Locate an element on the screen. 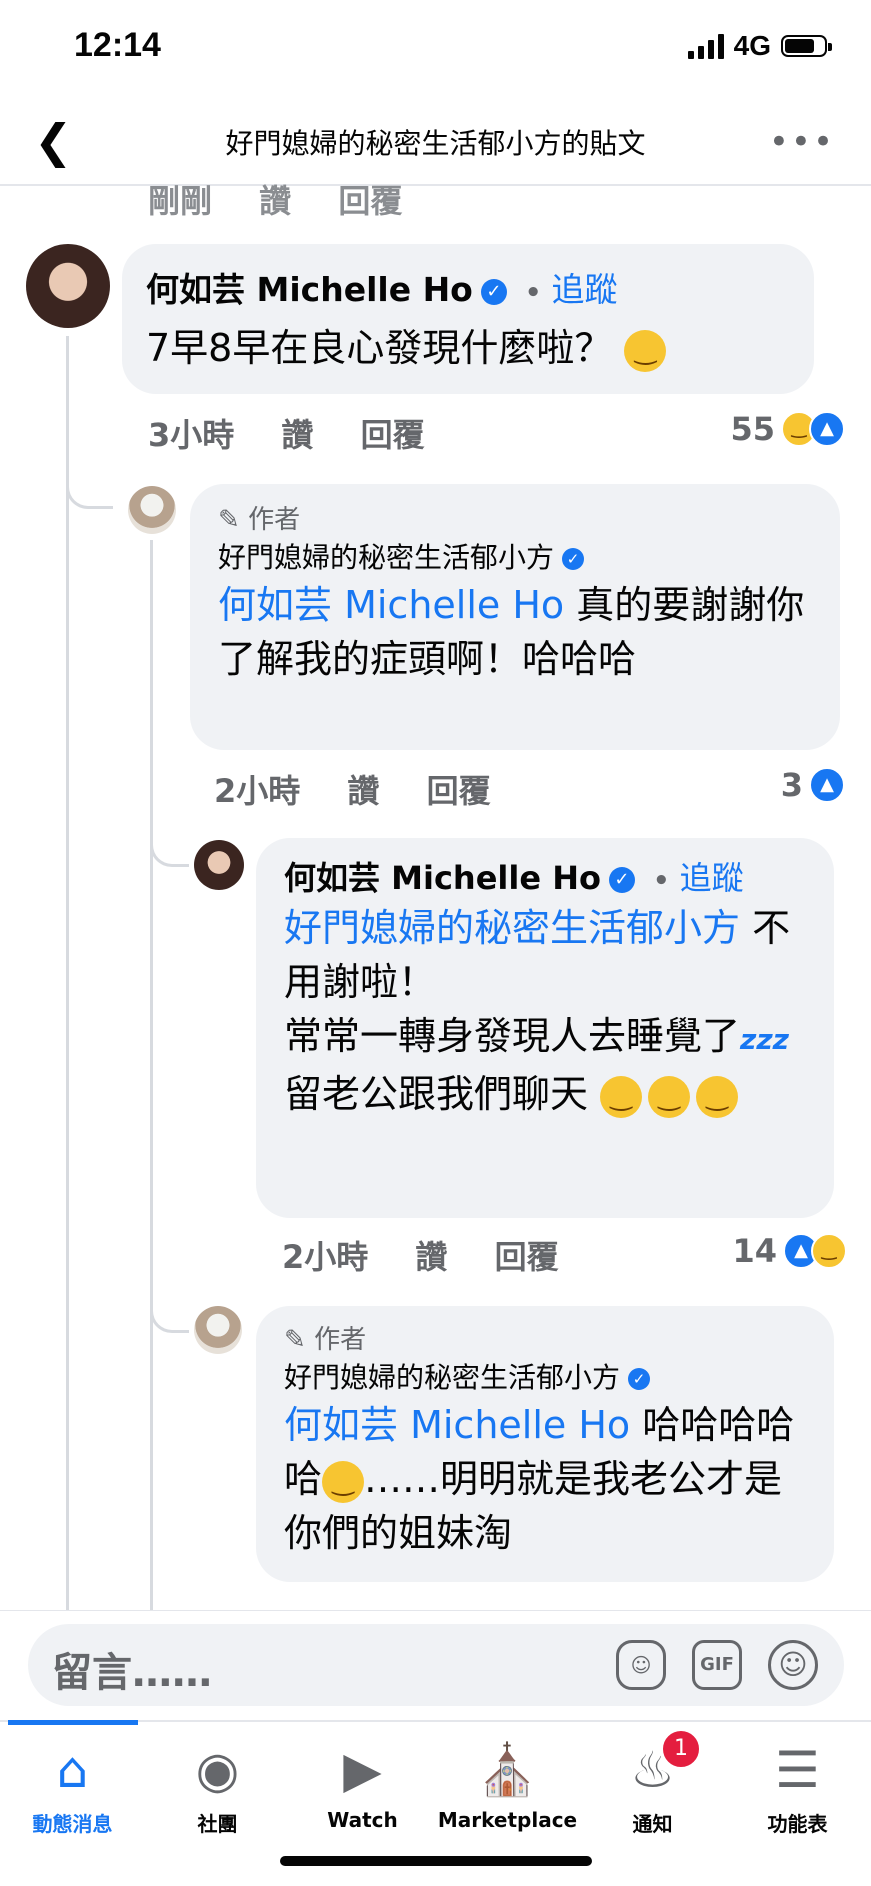 This screenshot has height=1886, width=871. comment-time: 剛剛 is located at coordinates (180, 201).